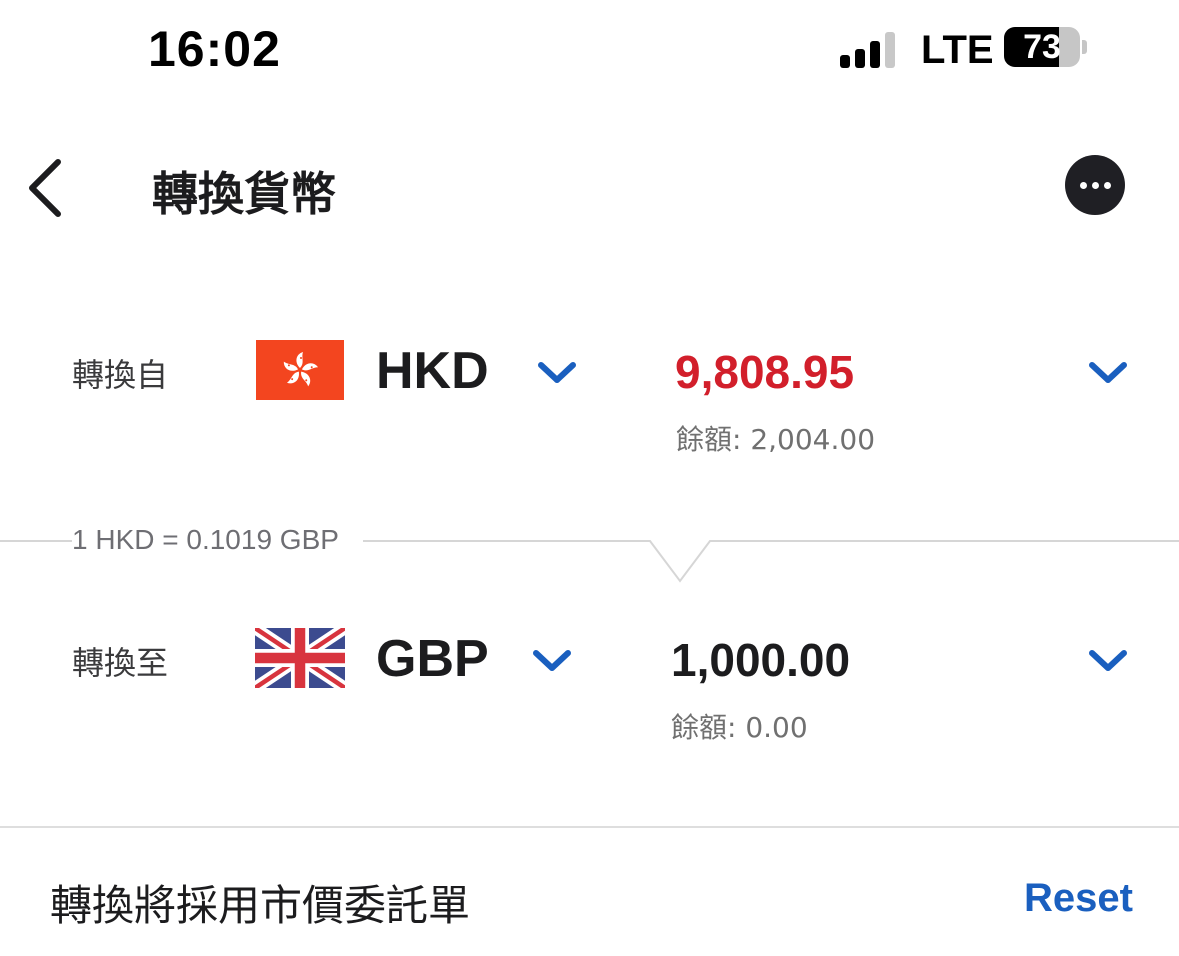 This screenshot has width=1179, height=956. Describe the element at coordinates (739, 727) in the screenshot. I see `to-balance: 餘額: 0.00` at that location.